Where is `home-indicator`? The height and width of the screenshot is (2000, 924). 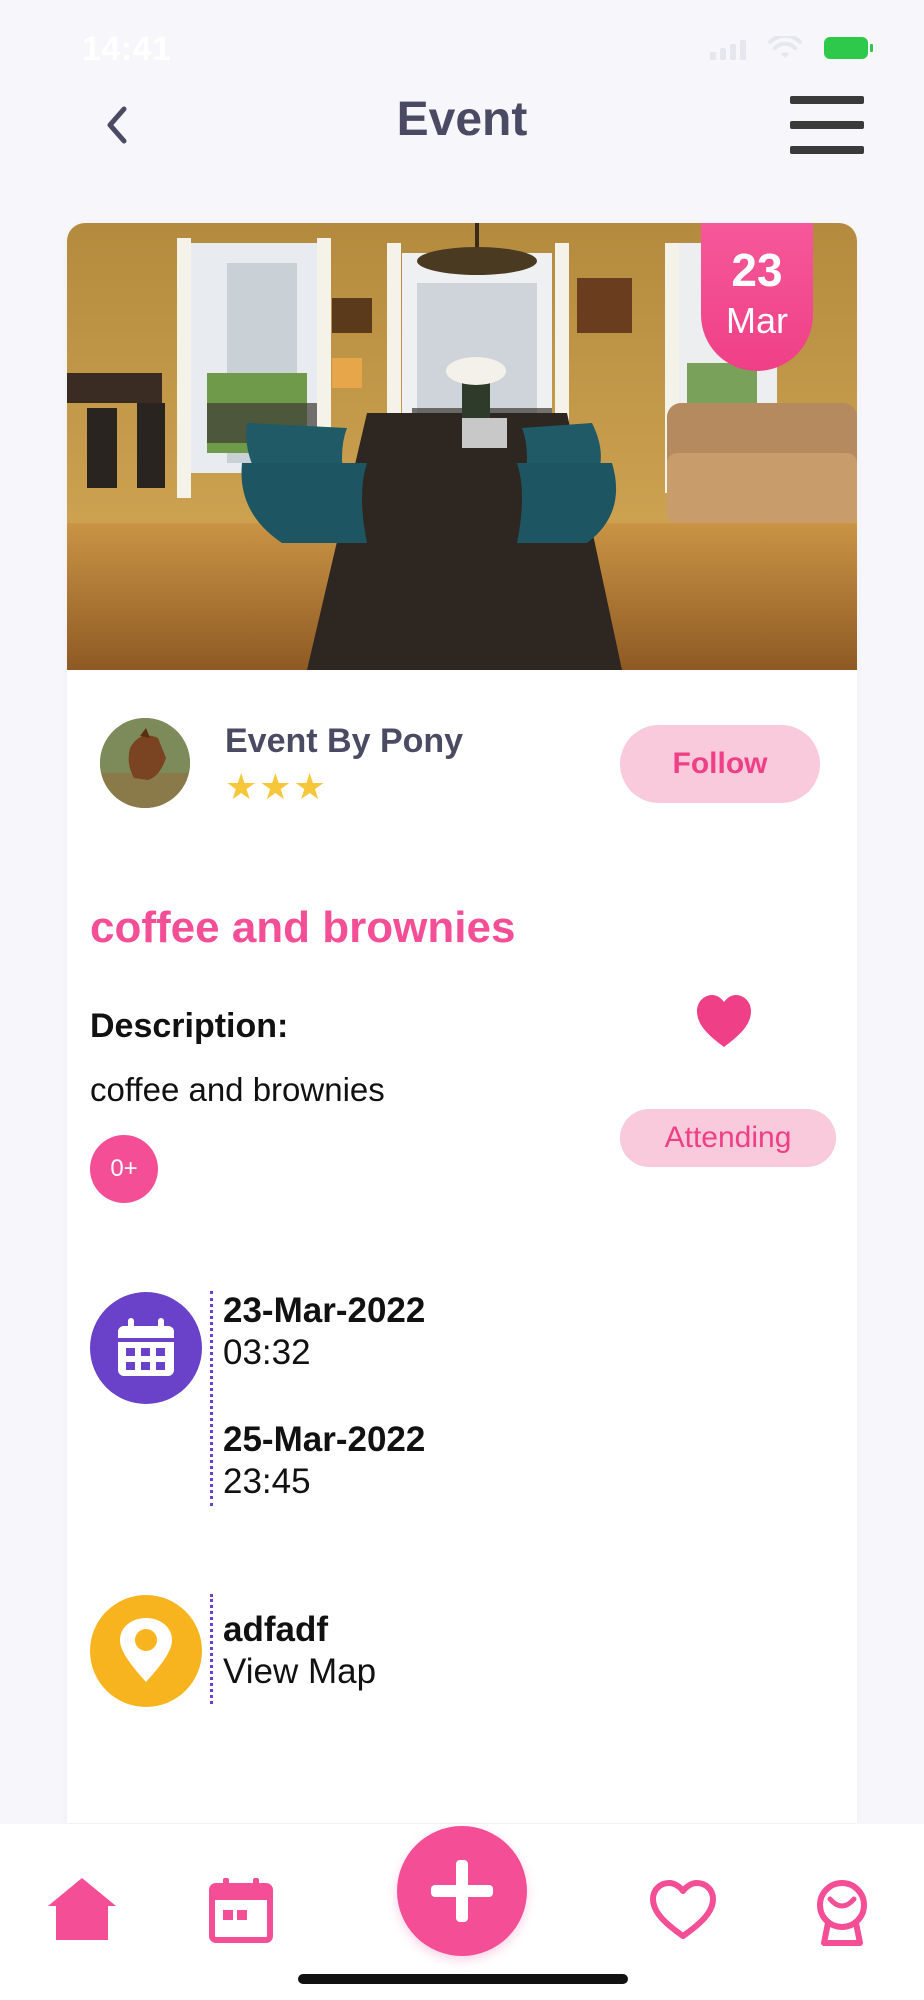 home-indicator is located at coordinates (463, 1979).